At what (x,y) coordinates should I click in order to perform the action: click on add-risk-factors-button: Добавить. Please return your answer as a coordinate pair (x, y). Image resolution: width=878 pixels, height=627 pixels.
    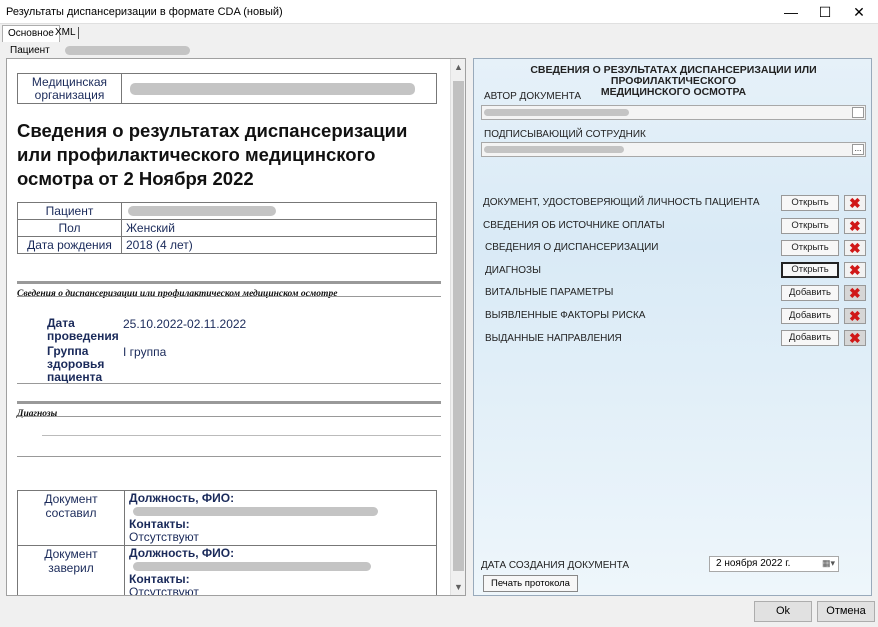
    Looking at the image, I should click on (810, 316).